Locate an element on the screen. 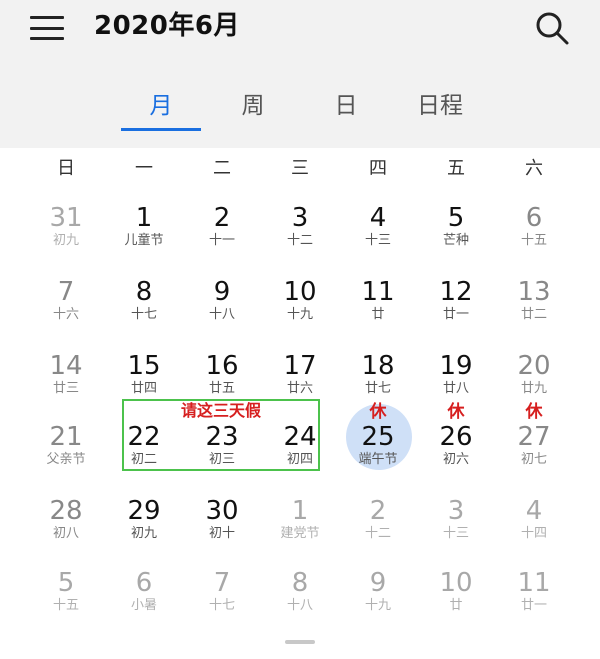  day-number: 18 is located at coordinates (378, 366).